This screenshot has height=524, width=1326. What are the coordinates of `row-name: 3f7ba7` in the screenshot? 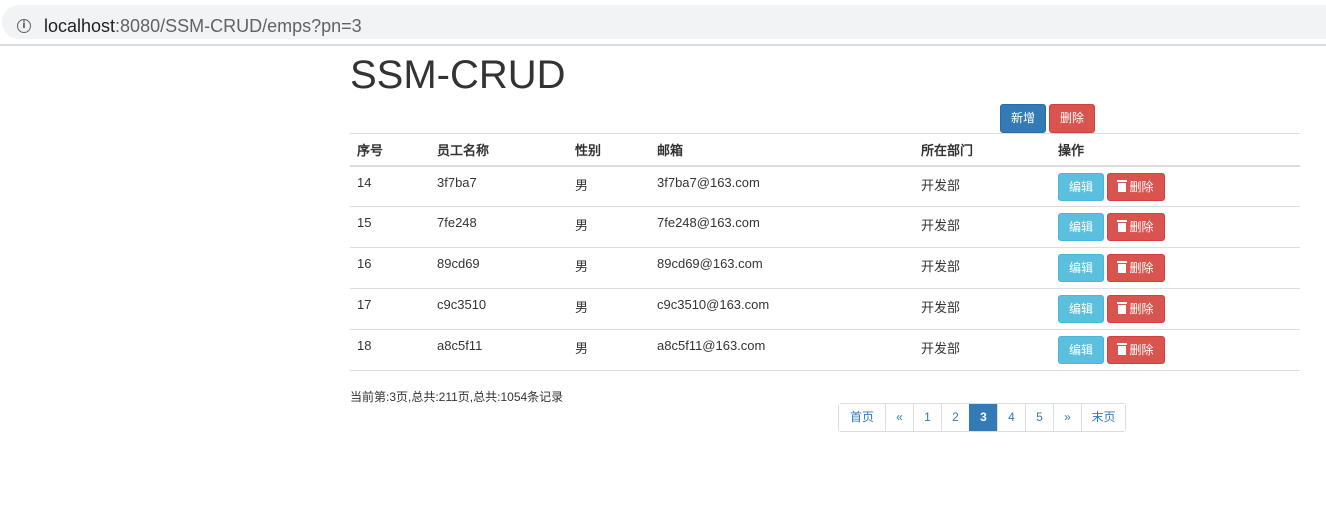 It's located at (499, 186).